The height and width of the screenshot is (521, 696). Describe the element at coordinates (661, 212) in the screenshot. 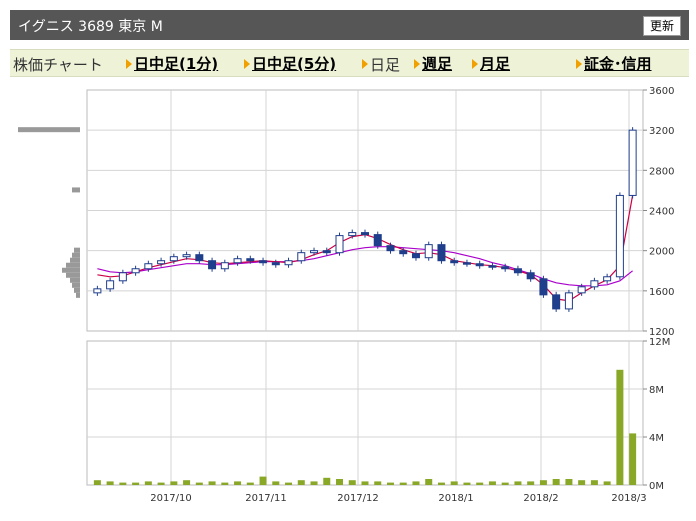

I see `price-tick-label: 2400` at that location.